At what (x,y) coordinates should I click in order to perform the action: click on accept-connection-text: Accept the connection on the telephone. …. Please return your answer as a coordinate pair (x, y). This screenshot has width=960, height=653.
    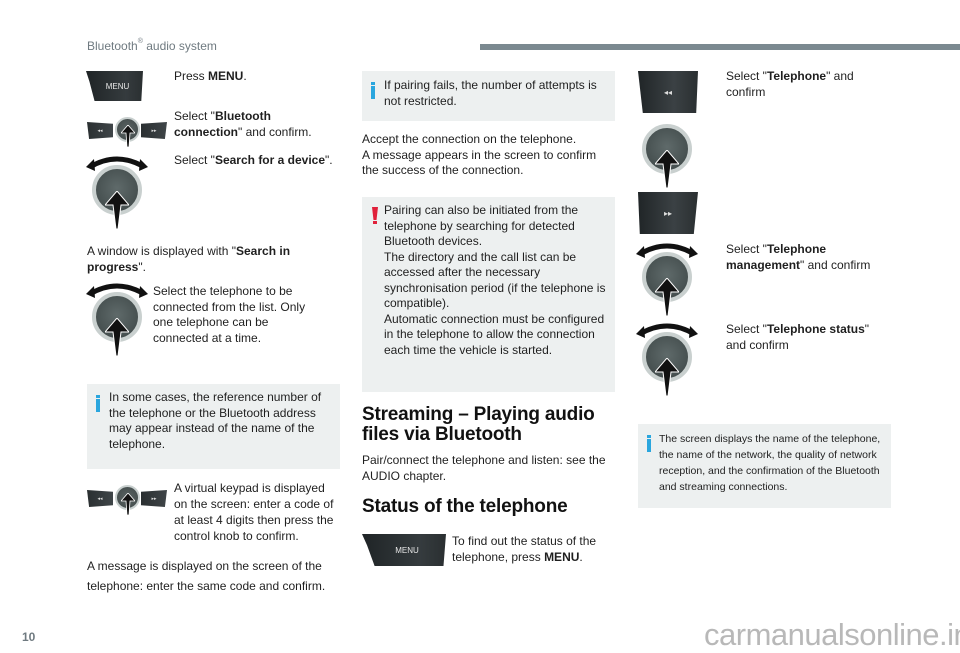
    Looking at the image, I should click on (479, 154).